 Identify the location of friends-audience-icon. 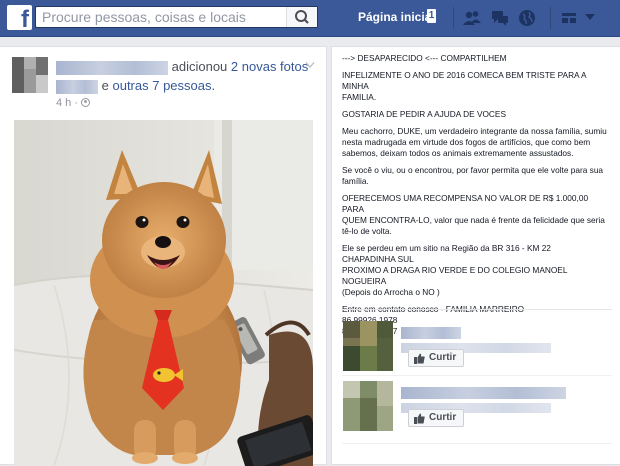
(86, 102).